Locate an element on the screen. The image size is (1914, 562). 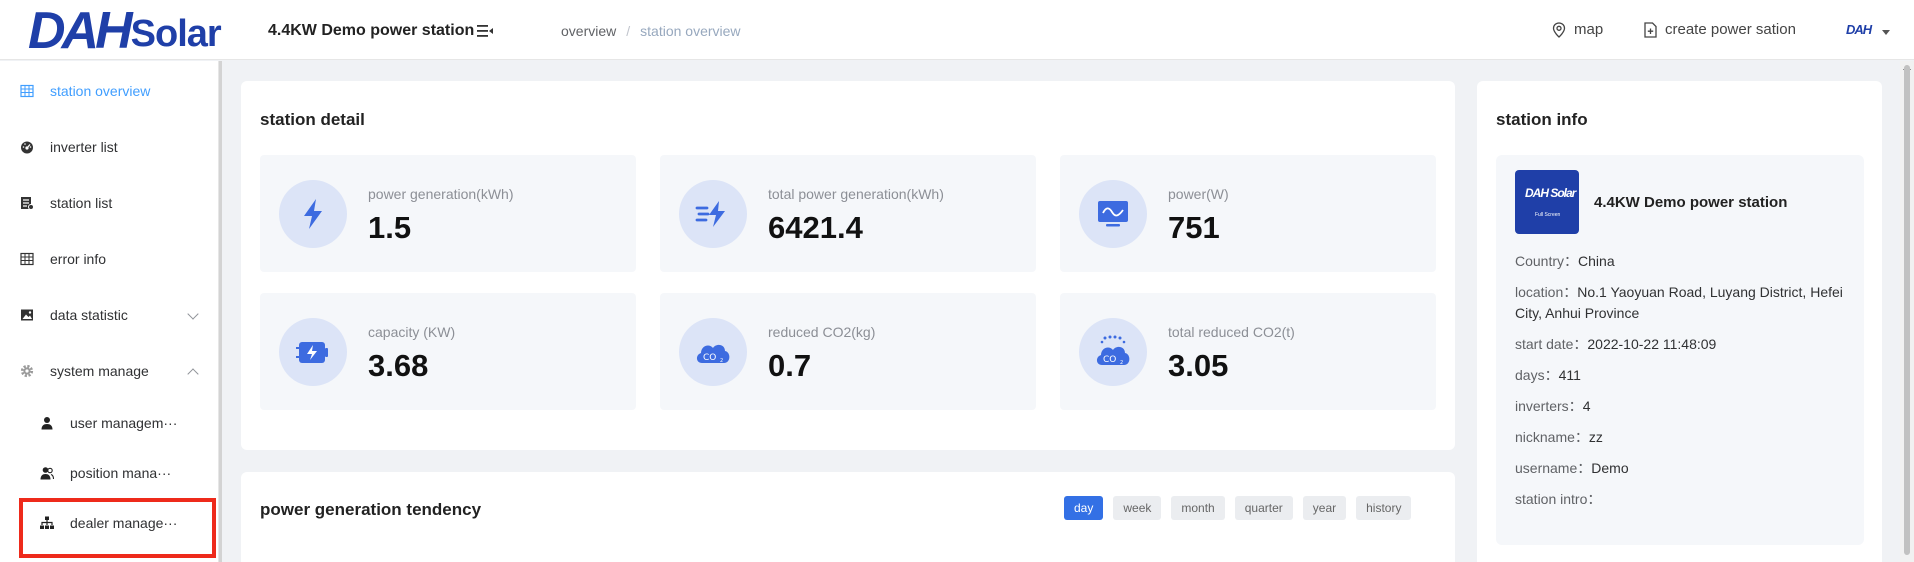
stat-card-capacity: capacity (KW) 3.68 is located at coordinates (448, 351).